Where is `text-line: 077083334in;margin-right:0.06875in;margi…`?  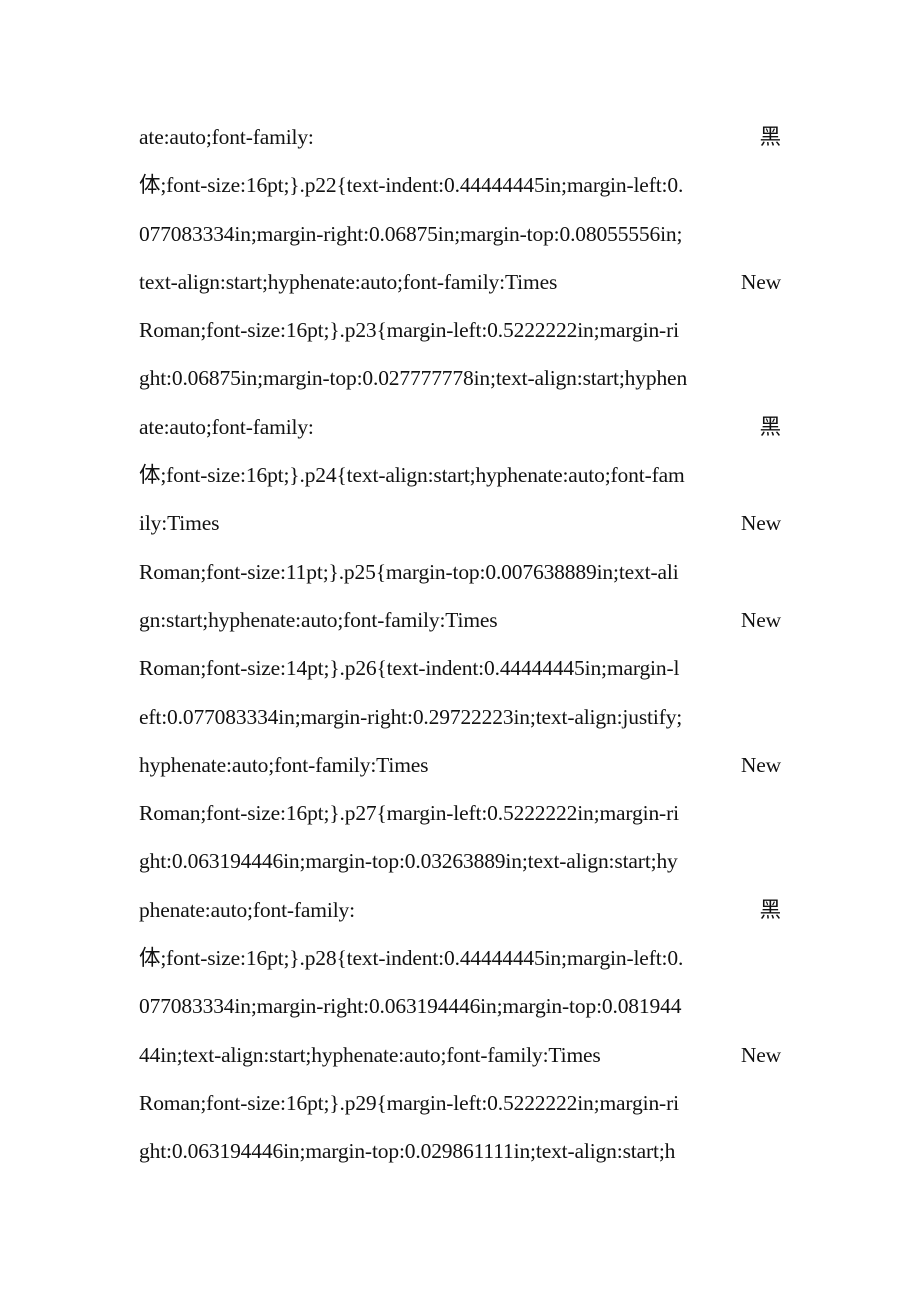 text-line: 077083334in;margin-right:0.06875in;margi… is located at coordinates (460, 239).